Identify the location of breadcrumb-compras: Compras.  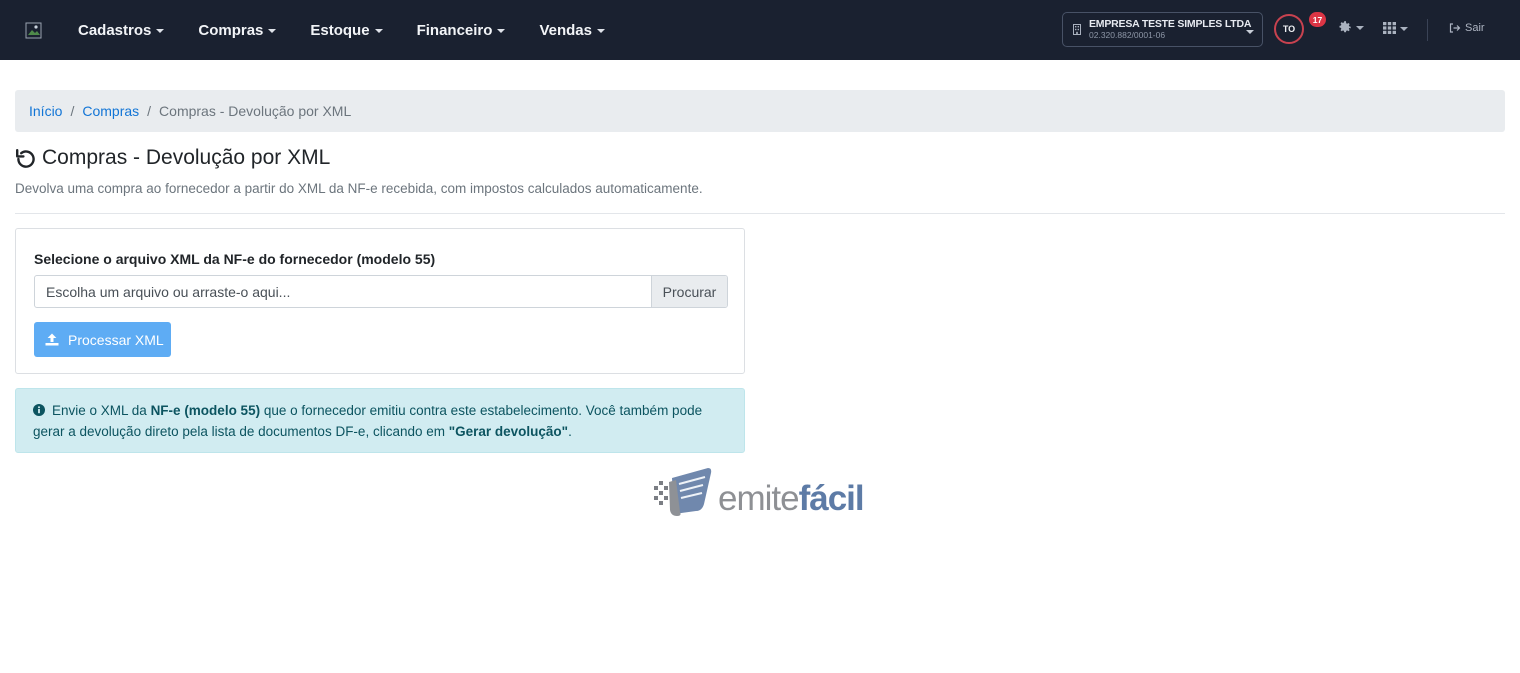
(110, 111).